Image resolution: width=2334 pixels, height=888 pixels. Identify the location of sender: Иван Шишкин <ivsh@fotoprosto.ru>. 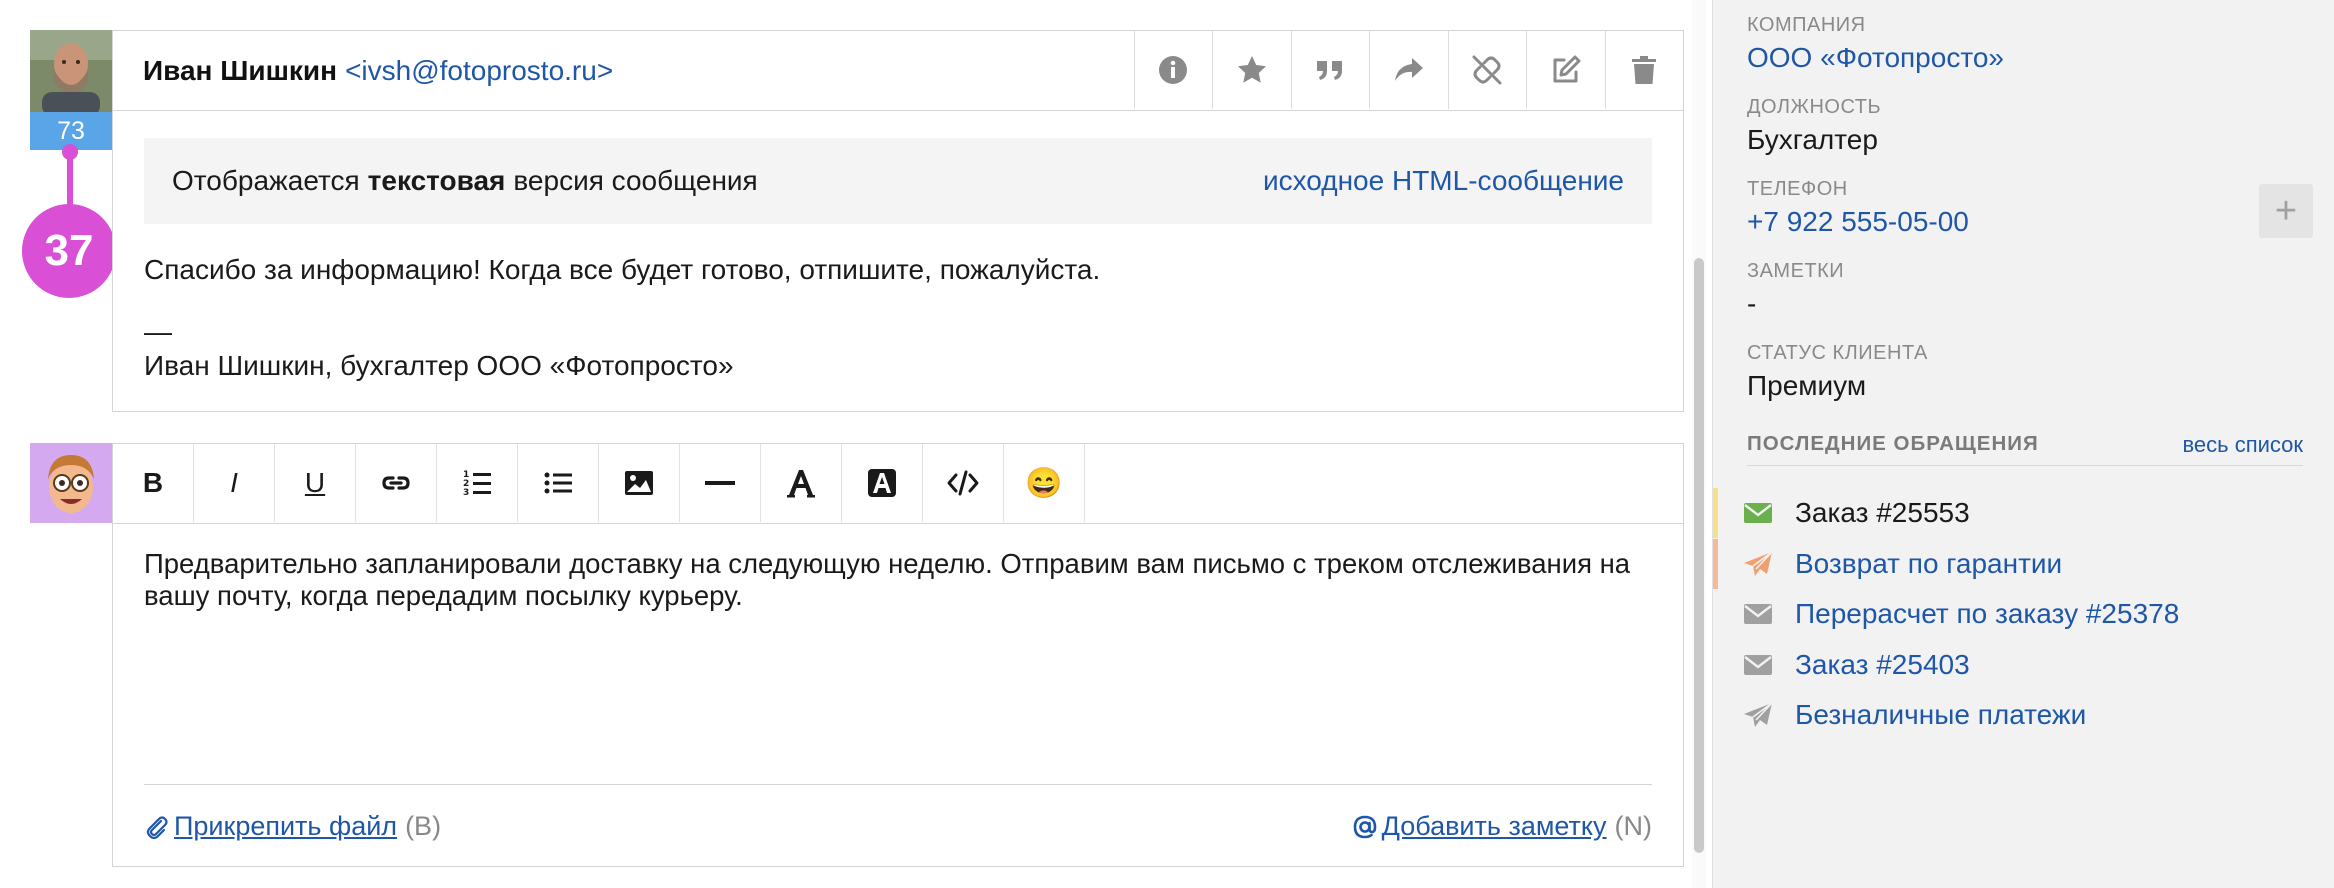
(378, 71).